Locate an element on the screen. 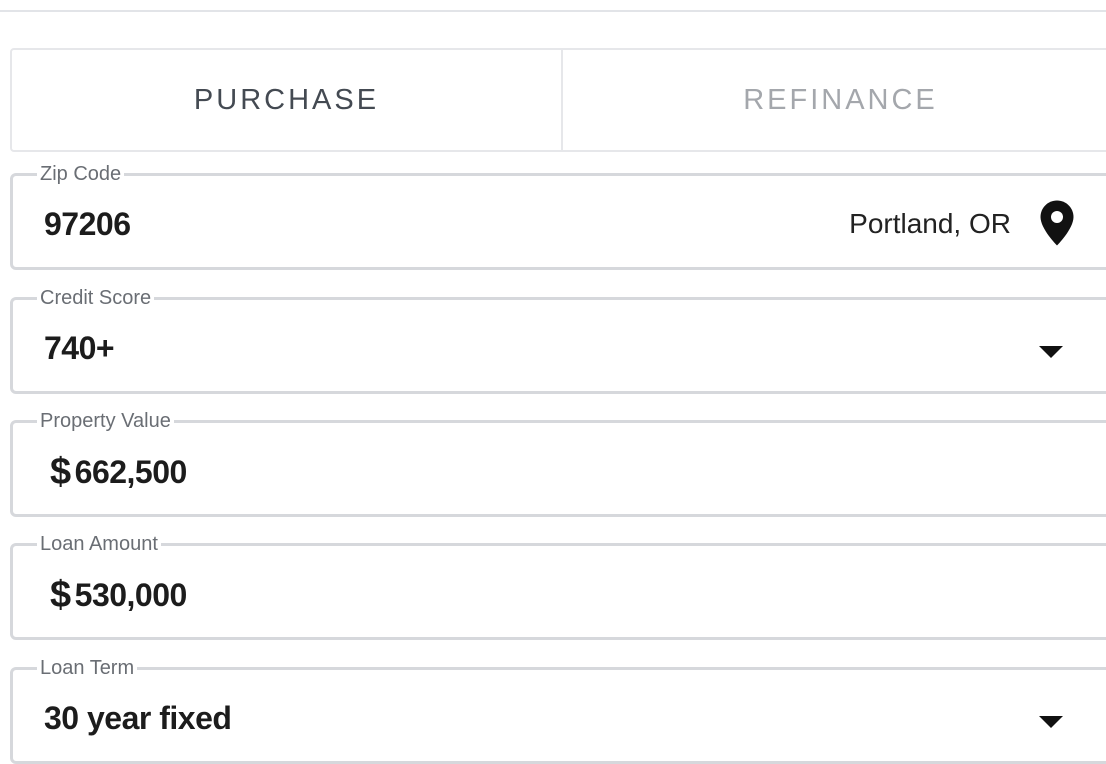 Image resolution: width=1106 pixels, height=764 pixels. zip-code-field: Zip Code 97206 Portland, OR is located at coordinates (558, 217).